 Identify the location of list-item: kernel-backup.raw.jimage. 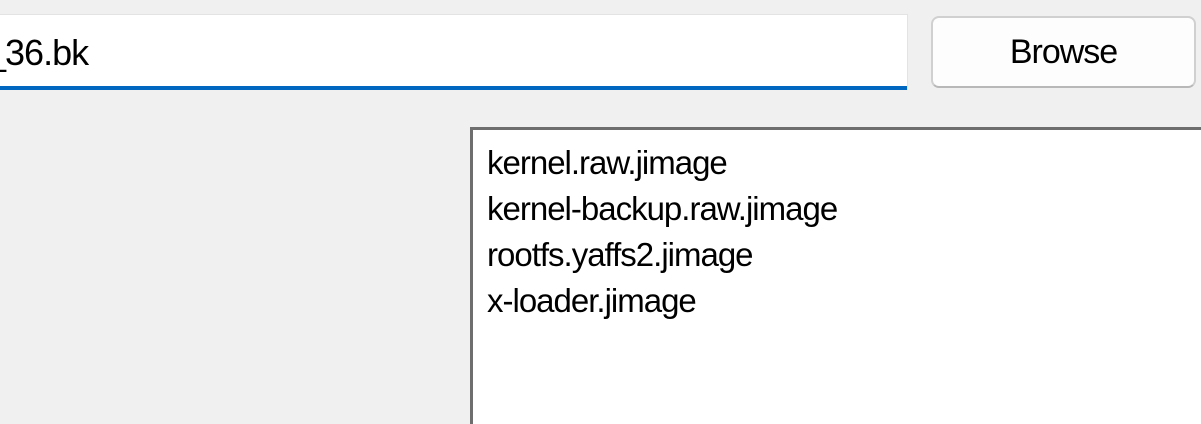
(844, 209).